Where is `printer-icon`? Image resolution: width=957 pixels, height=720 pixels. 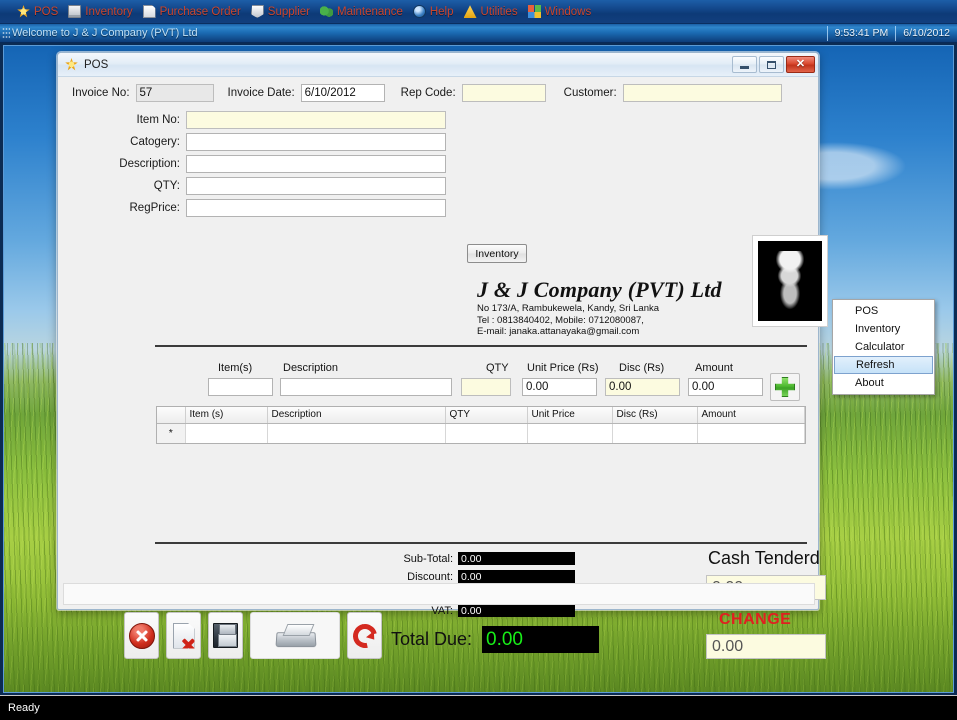 printer-icon is located at coordinates (295, 636).